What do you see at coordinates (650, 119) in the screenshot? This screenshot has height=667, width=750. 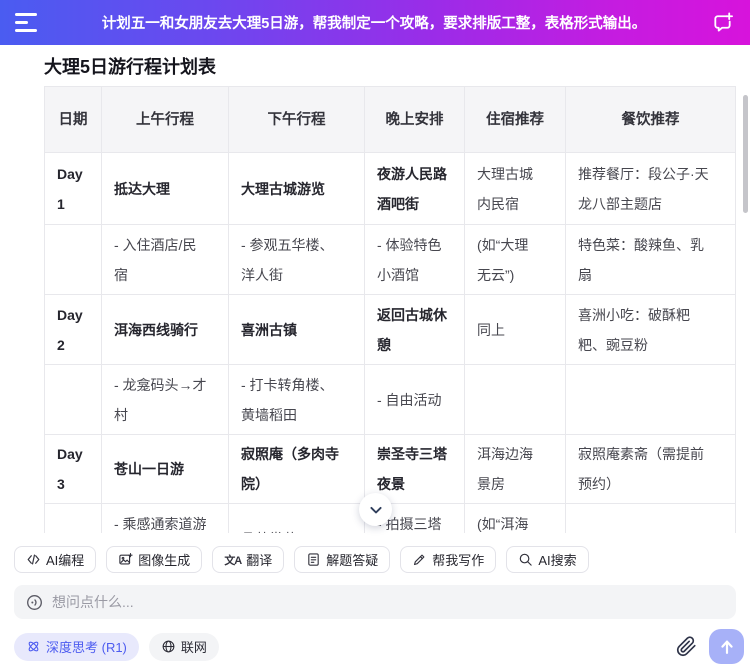 I see `column-header: 餐饮推荐` at bounding box center [650, 119].